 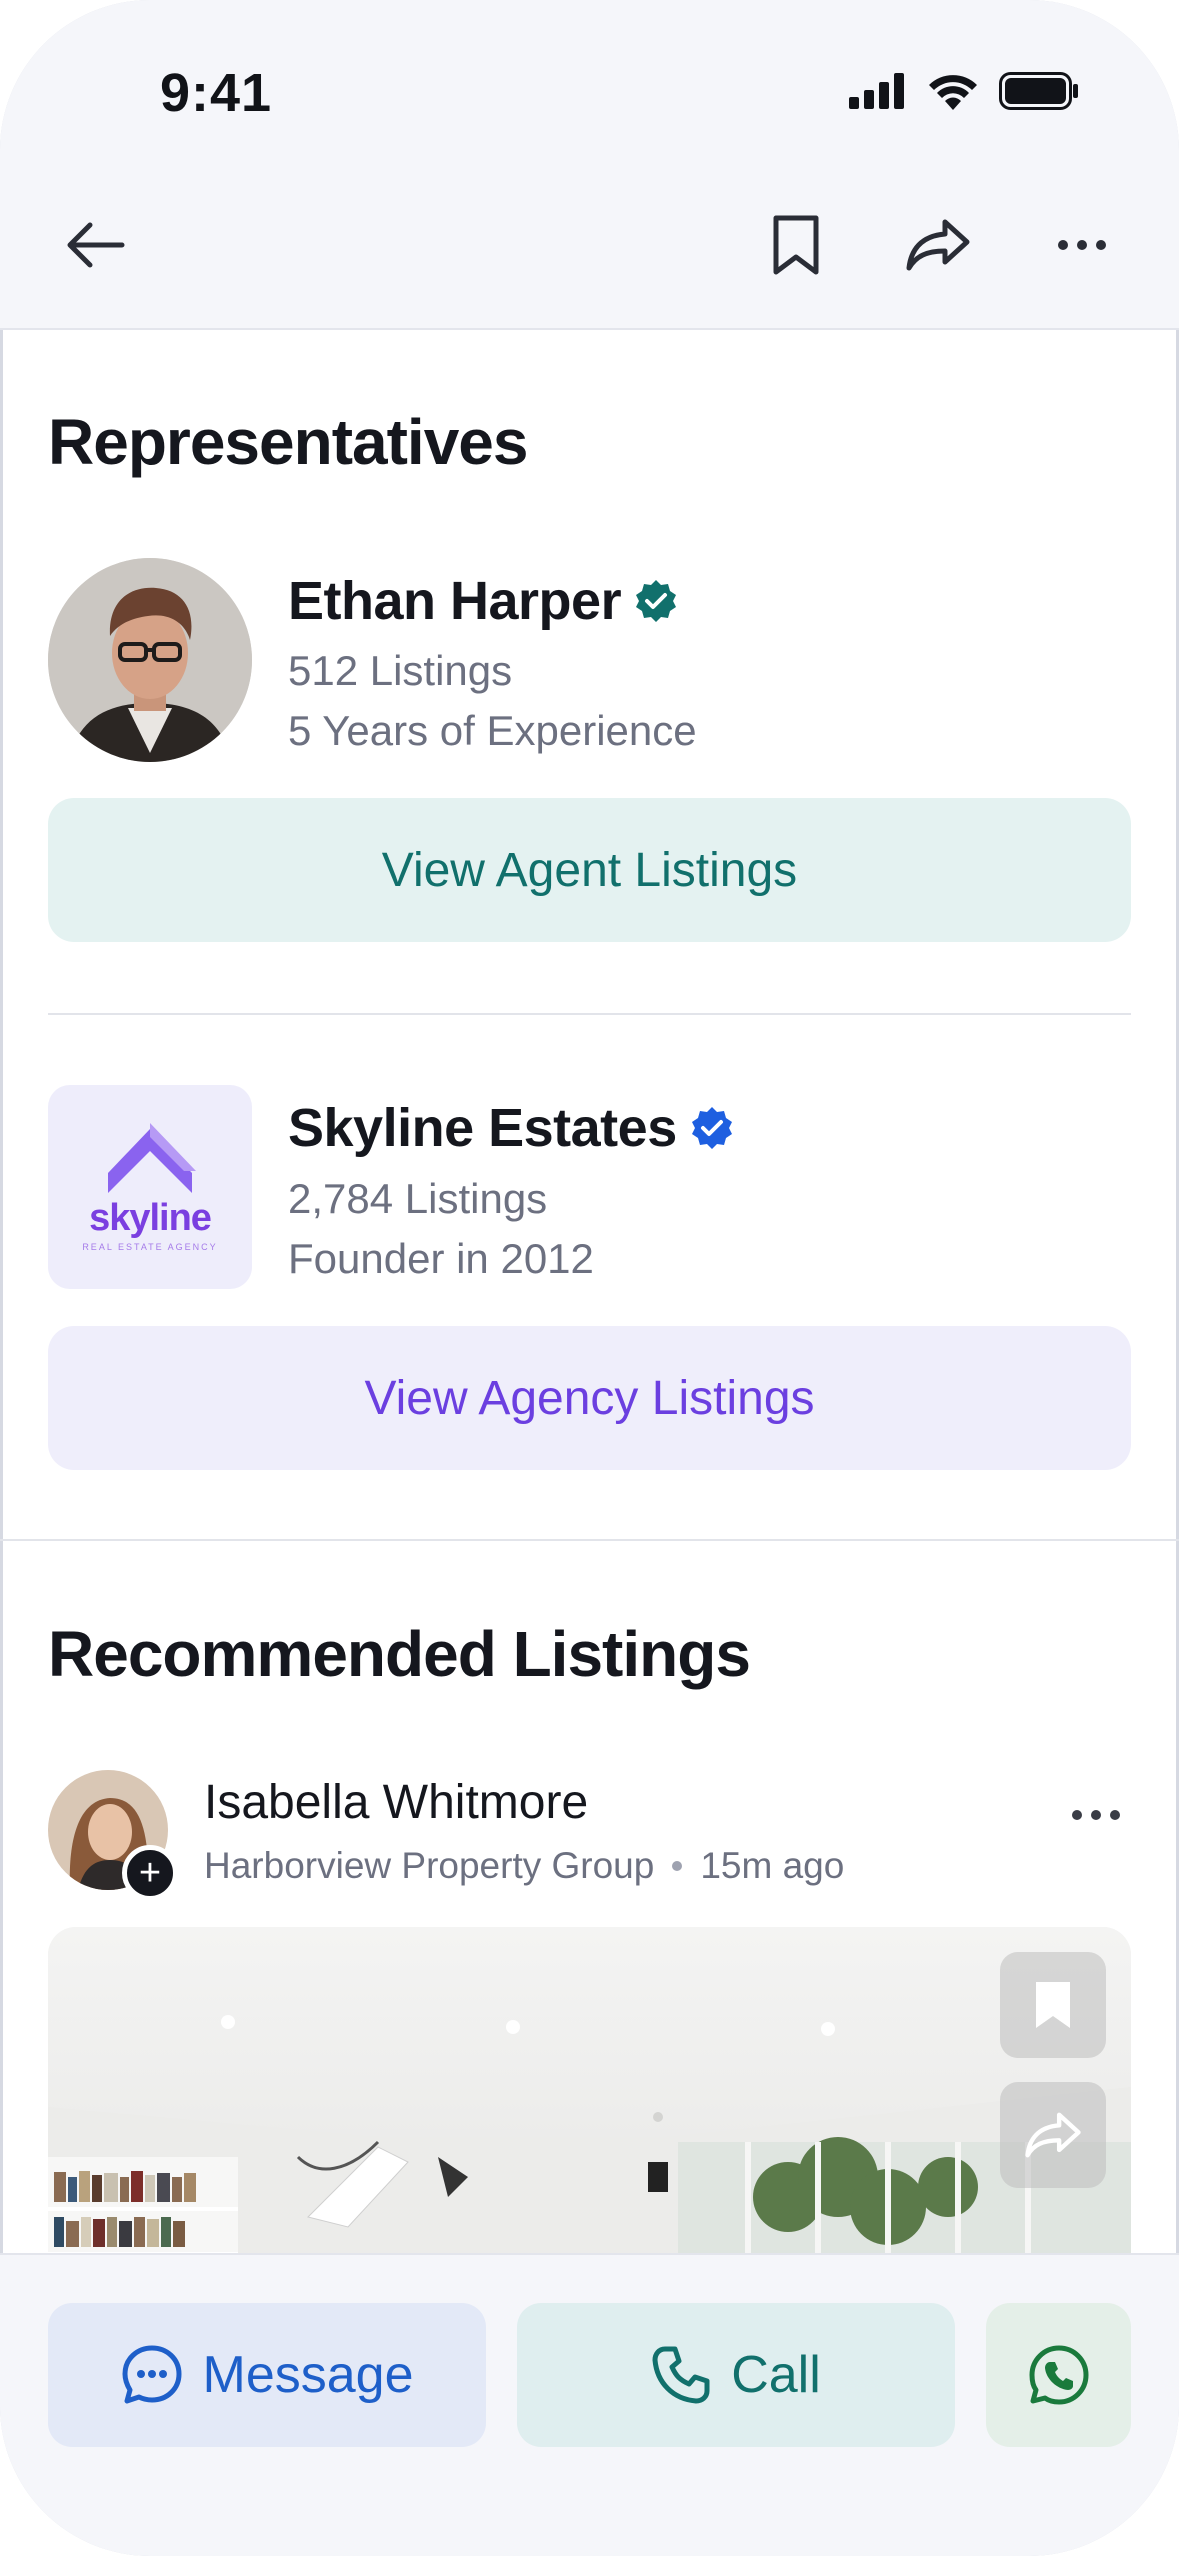 I want to click on status-icons, so click(x=964, y=91).